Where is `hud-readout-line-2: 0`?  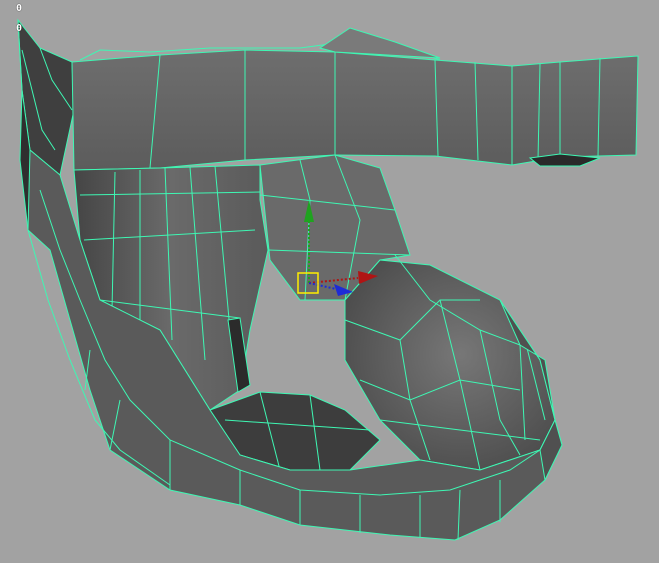 hud-readout-line-2: 0 is located at coordinates (19, 28).